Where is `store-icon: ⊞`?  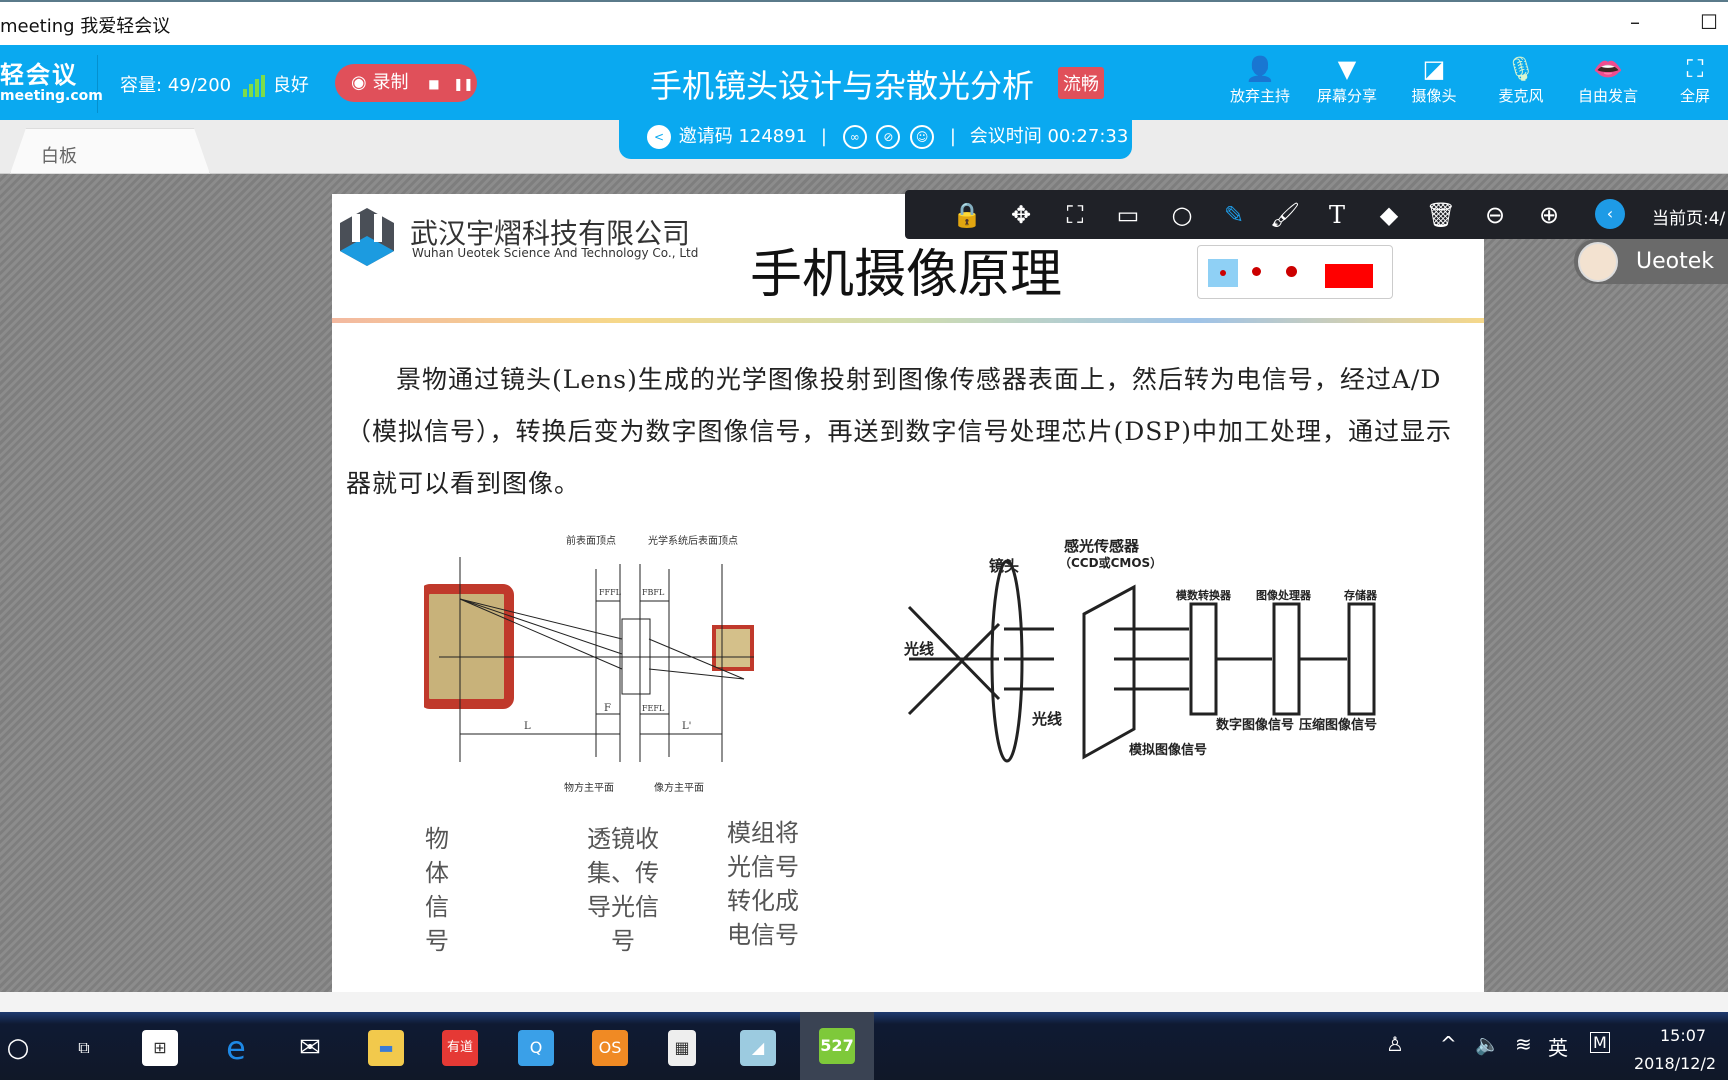
store-icon: ⊞ is located at coordinates (160, 1048).